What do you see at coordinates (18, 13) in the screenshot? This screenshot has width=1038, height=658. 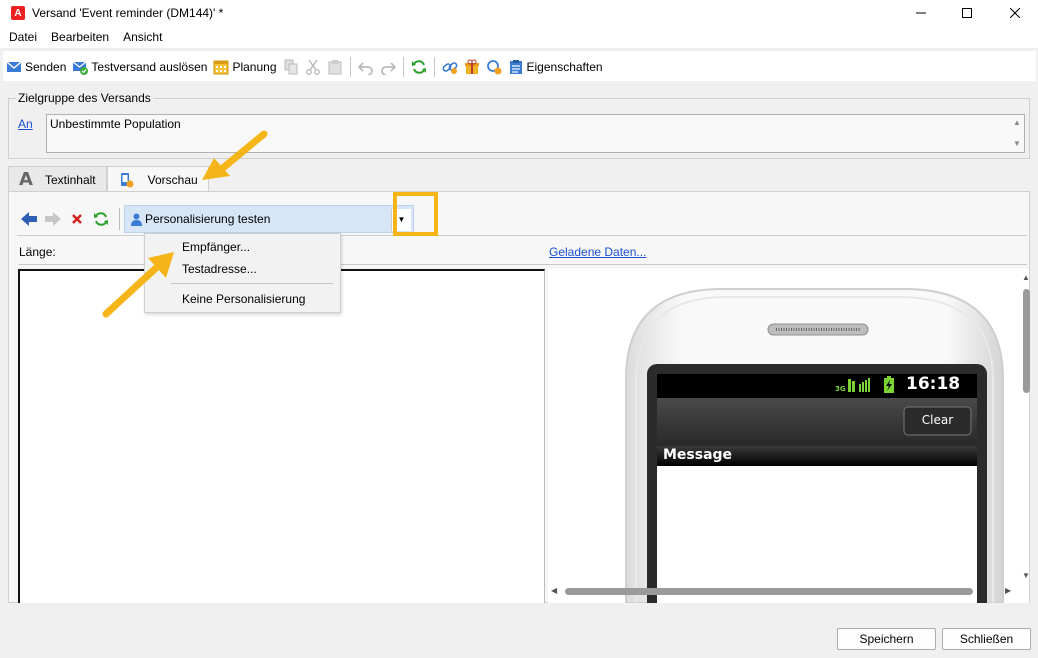 I see `app-logo-icon: A` at bounding box center [18, 13].